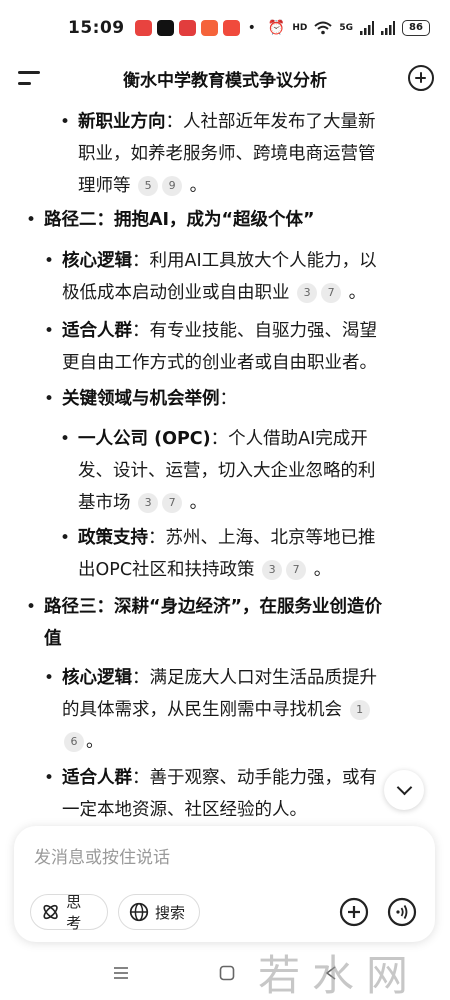 The height and width of the screenshot is (1000, 450). I want to click on status-bar: 15:09 • ⏰ HD 5G 86, so click(225, 28).